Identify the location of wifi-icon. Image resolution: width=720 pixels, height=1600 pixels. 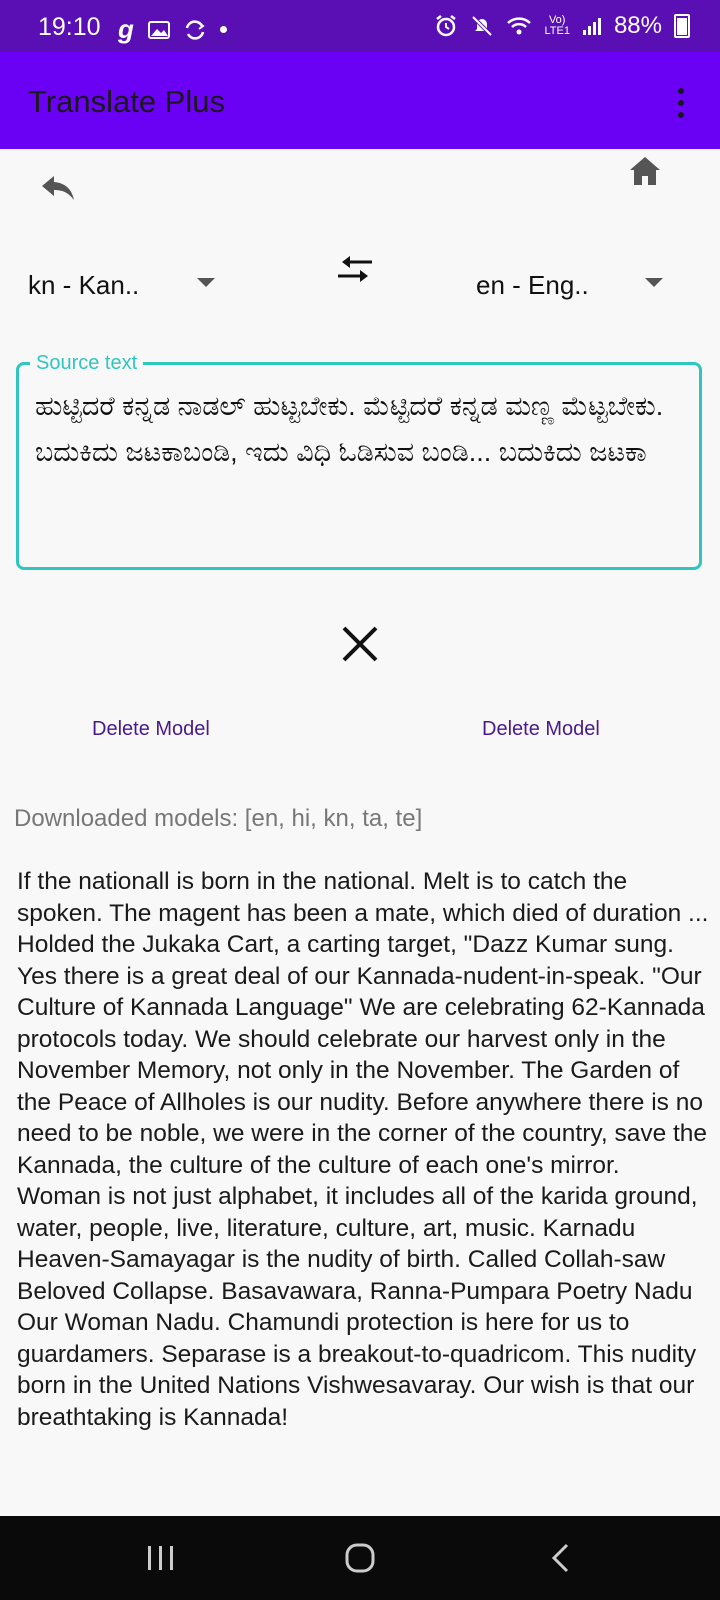
(519, 26).